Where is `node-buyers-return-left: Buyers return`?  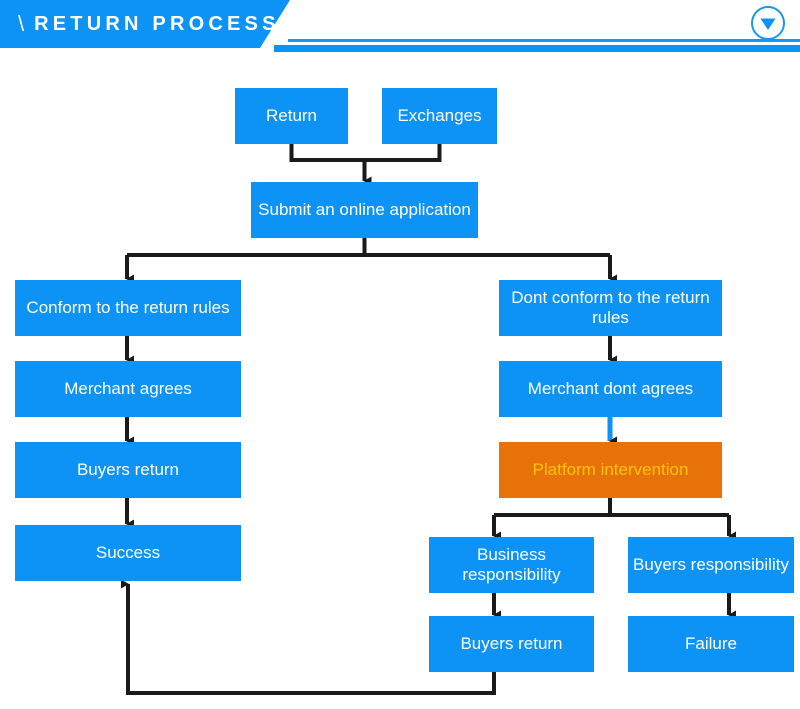
node-buyers-return-left: Buyers return is located at coordinates (128, 470).